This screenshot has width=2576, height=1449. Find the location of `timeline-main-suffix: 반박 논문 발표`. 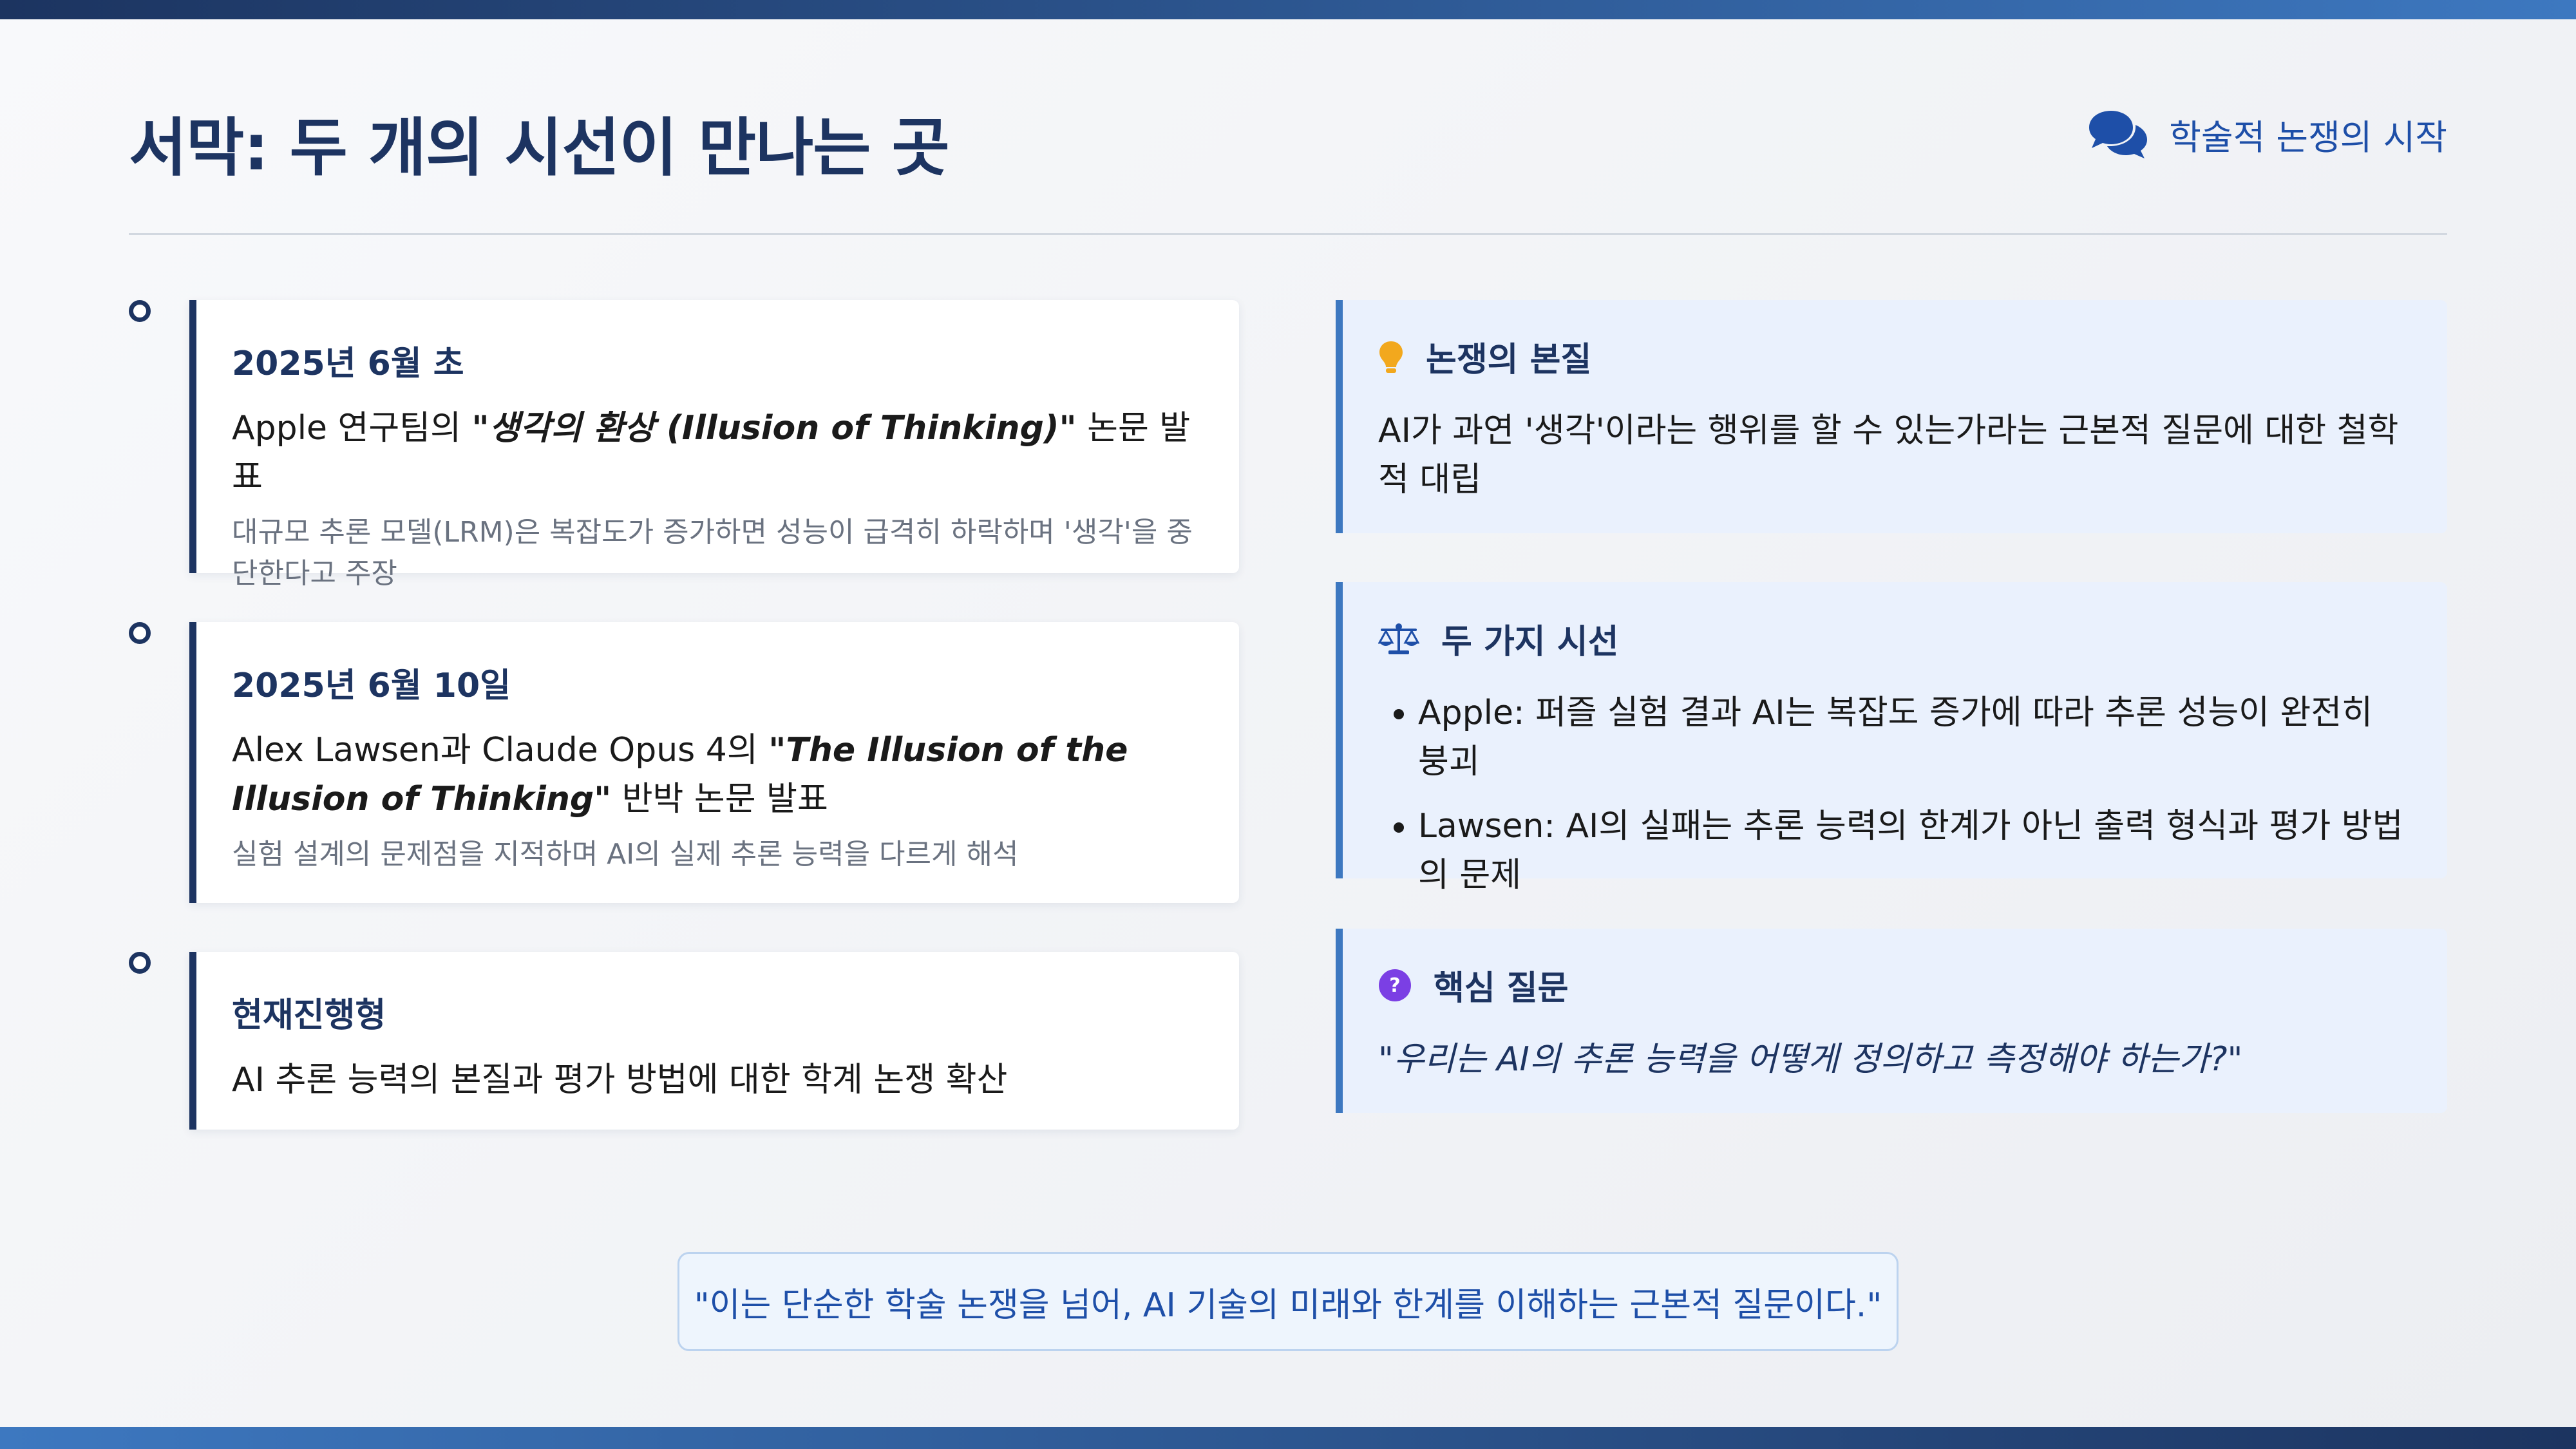

timeline-main-suffix: 반박 논문 발표 is located at coordinates (719, 799).